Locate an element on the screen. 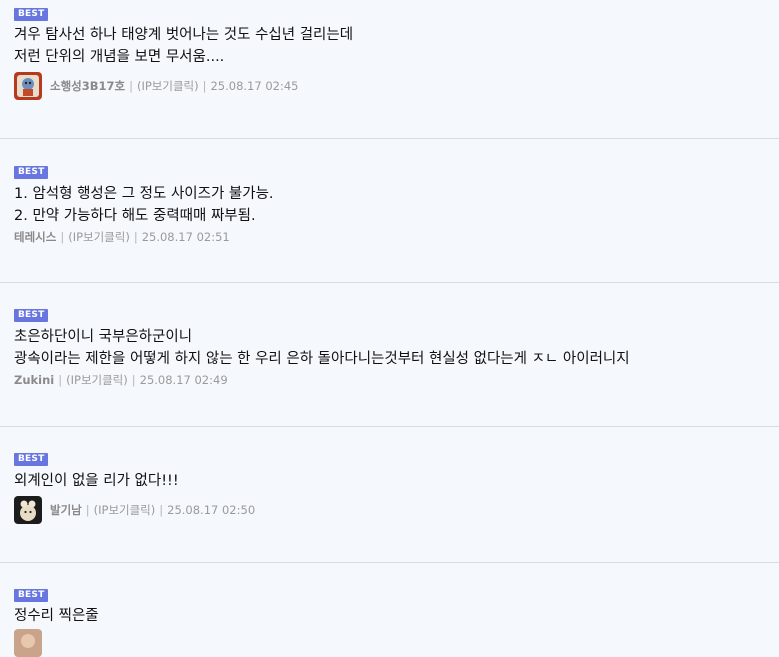  author-nickname: 소행성3B17호 is located at coordinates (87, 86).